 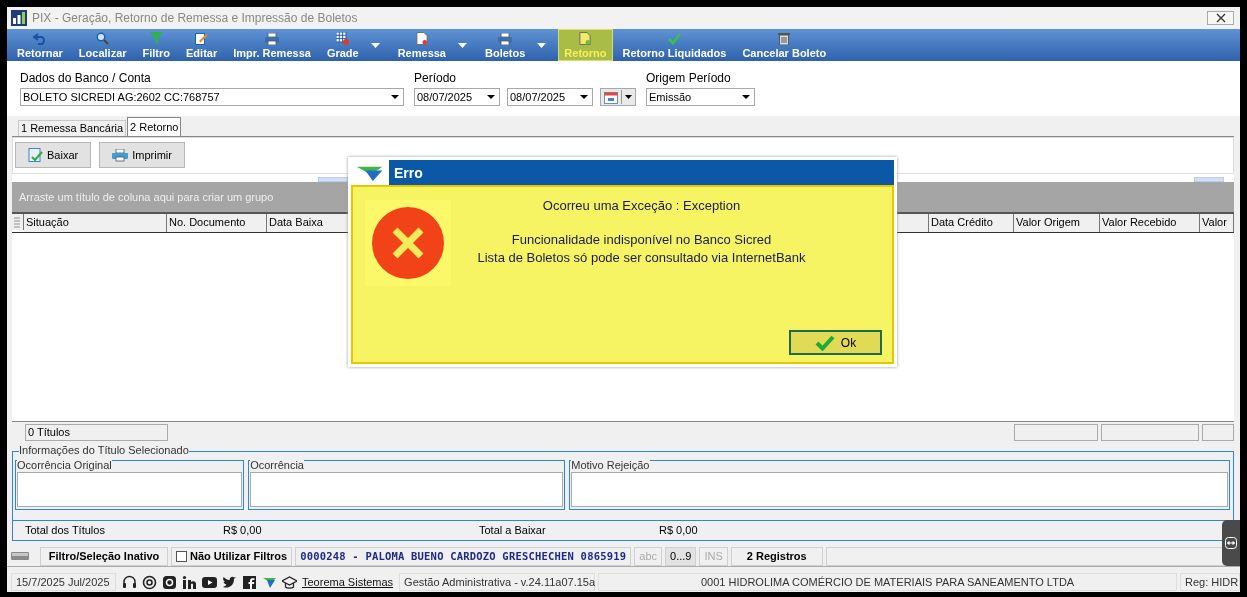 I want to click on arrows-icon, so click(x=1231, y=543).